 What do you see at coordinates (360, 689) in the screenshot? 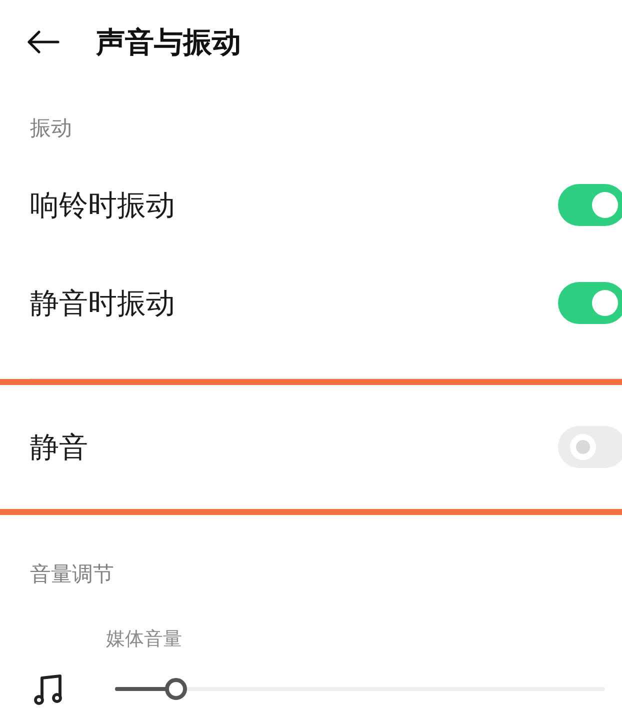
I see `slider-track` at bounding box center [360, 689].